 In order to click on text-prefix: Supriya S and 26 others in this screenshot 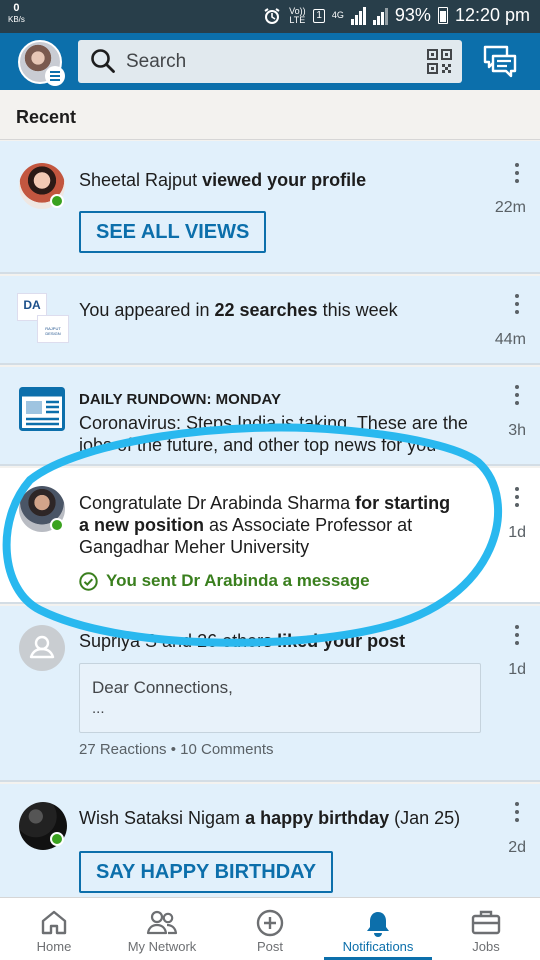, I will do `click(176, 641)`.